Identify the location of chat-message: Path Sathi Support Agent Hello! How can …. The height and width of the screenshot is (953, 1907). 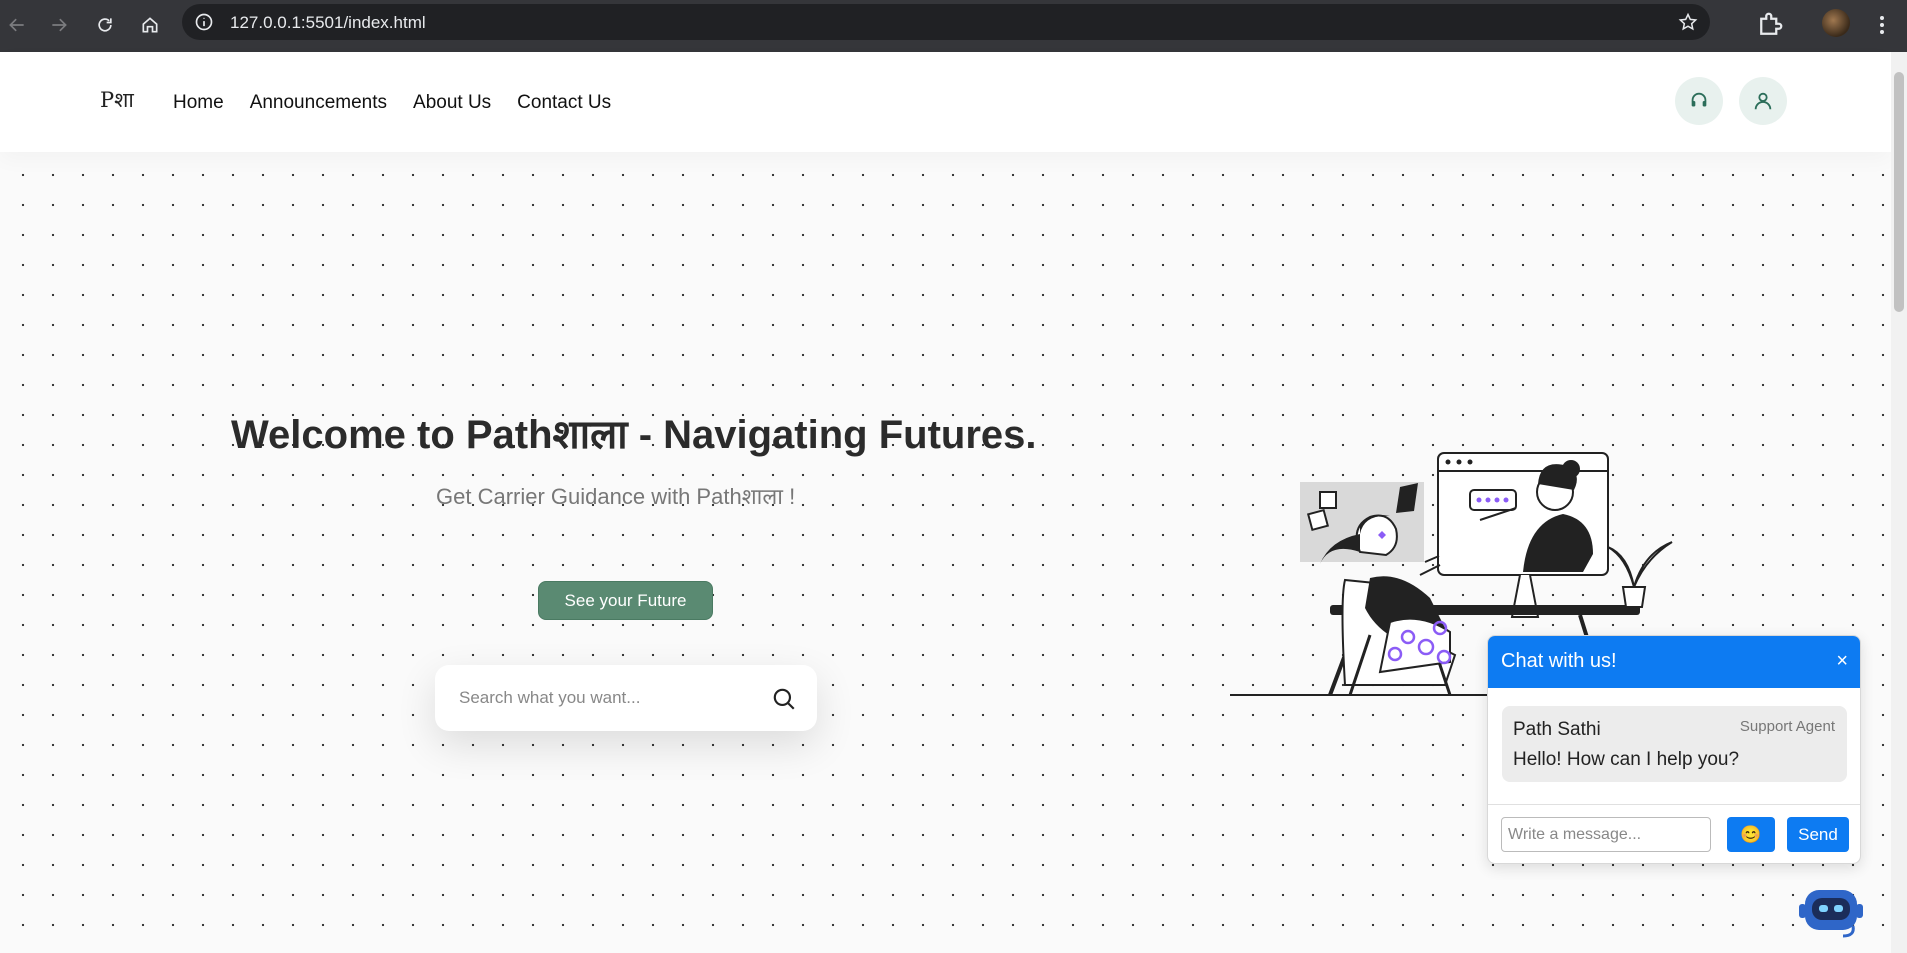
(1674, 744).